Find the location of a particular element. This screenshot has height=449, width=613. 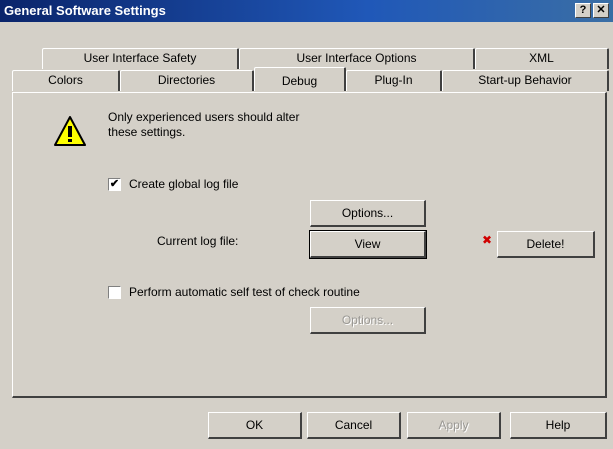

warning-text-line2: these settings. is located at coordinates (147, 132).